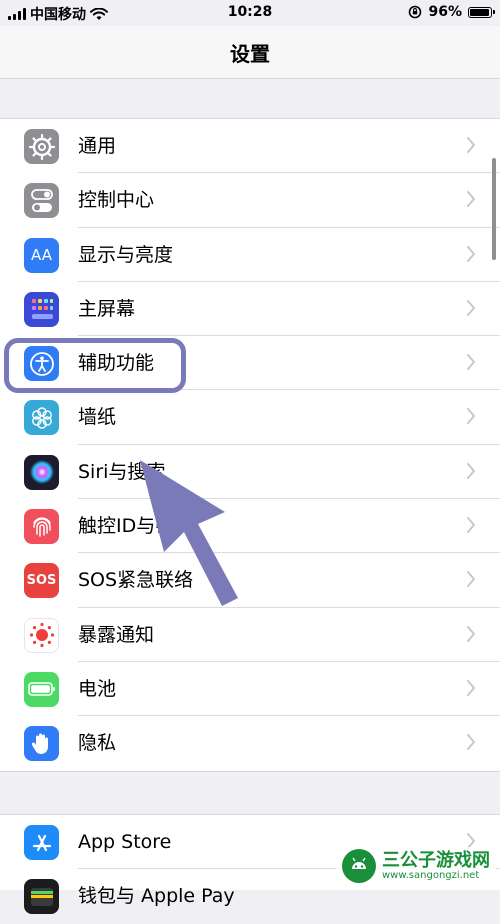  What do you see at coordinates (445, 12) in the screenshot?
I see `battery-percent: 96%` at bounding box center [445, 12].